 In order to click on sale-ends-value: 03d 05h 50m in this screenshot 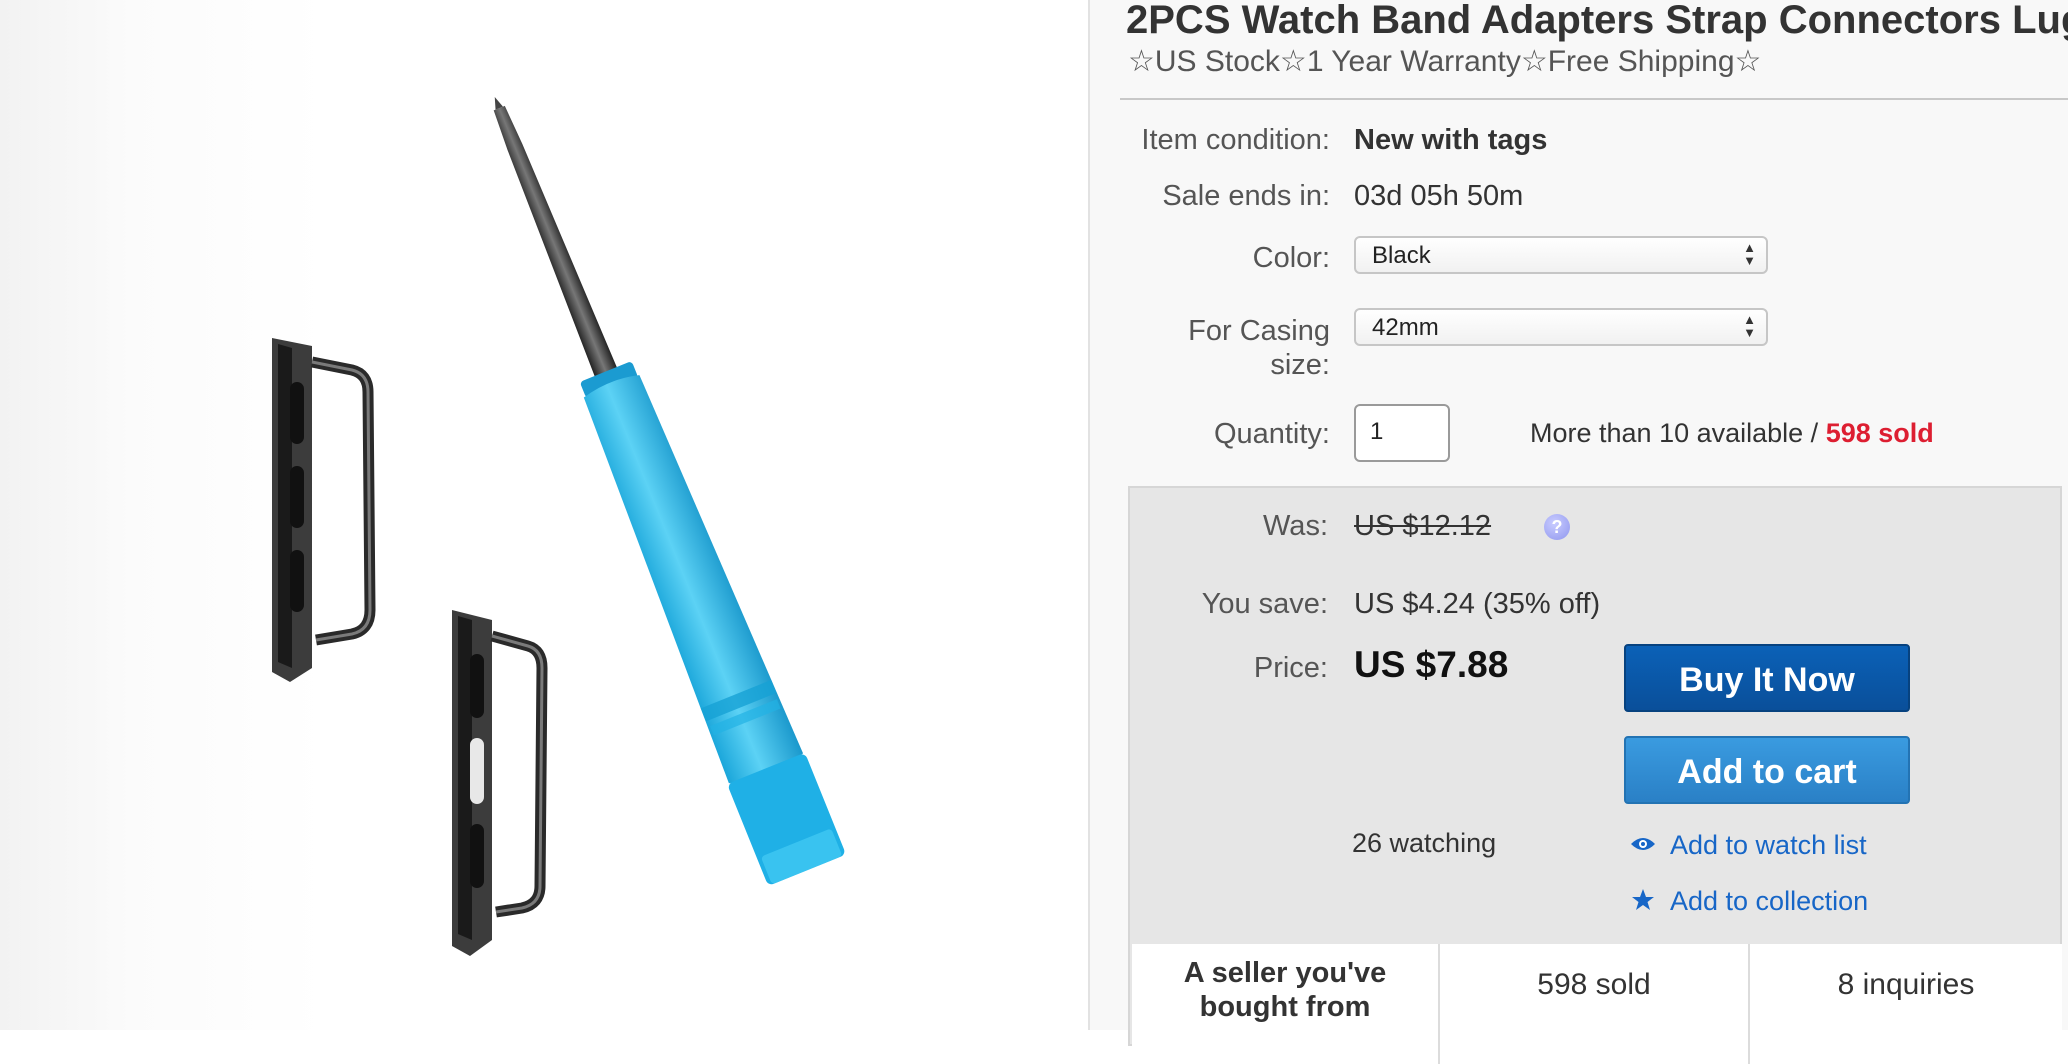, I will do `click(1439, 196)`.